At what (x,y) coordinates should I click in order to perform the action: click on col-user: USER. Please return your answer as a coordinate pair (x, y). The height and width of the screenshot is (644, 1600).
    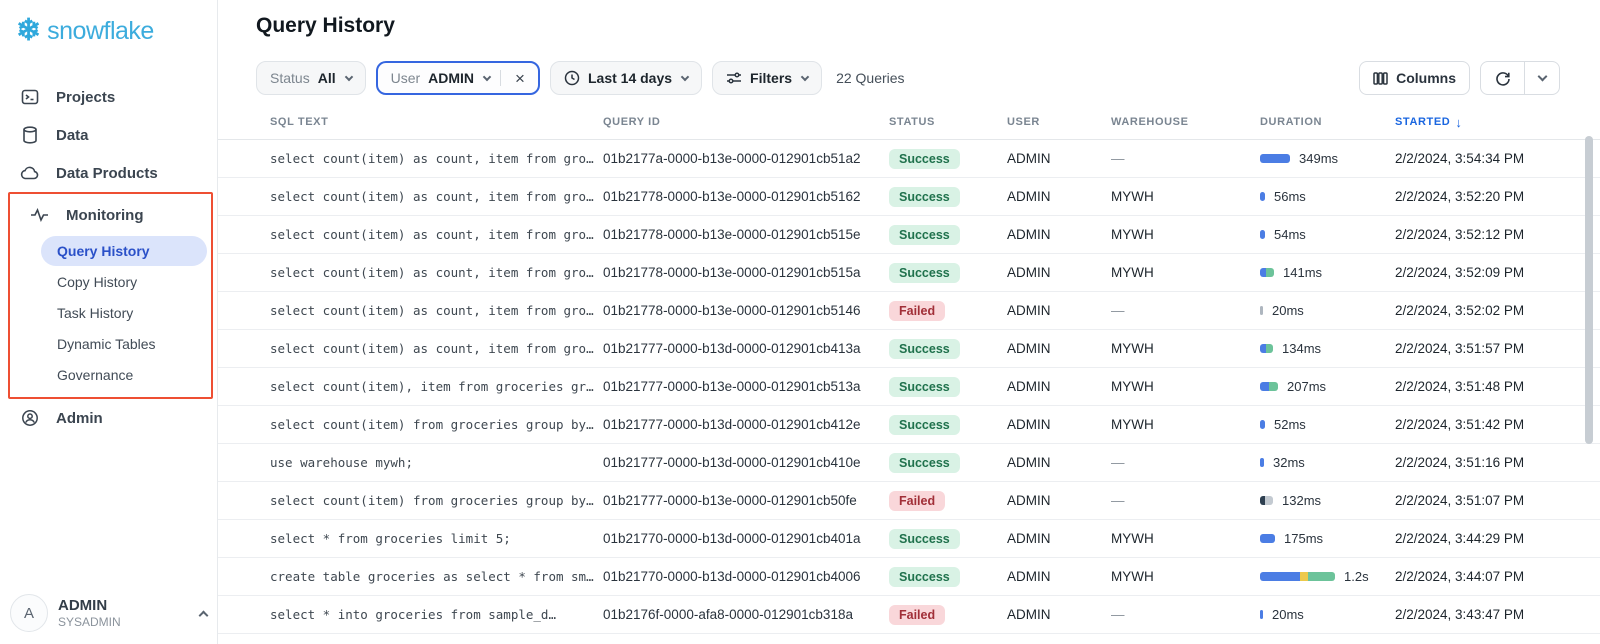
    Looking at the image, I should click on (1059, 122).